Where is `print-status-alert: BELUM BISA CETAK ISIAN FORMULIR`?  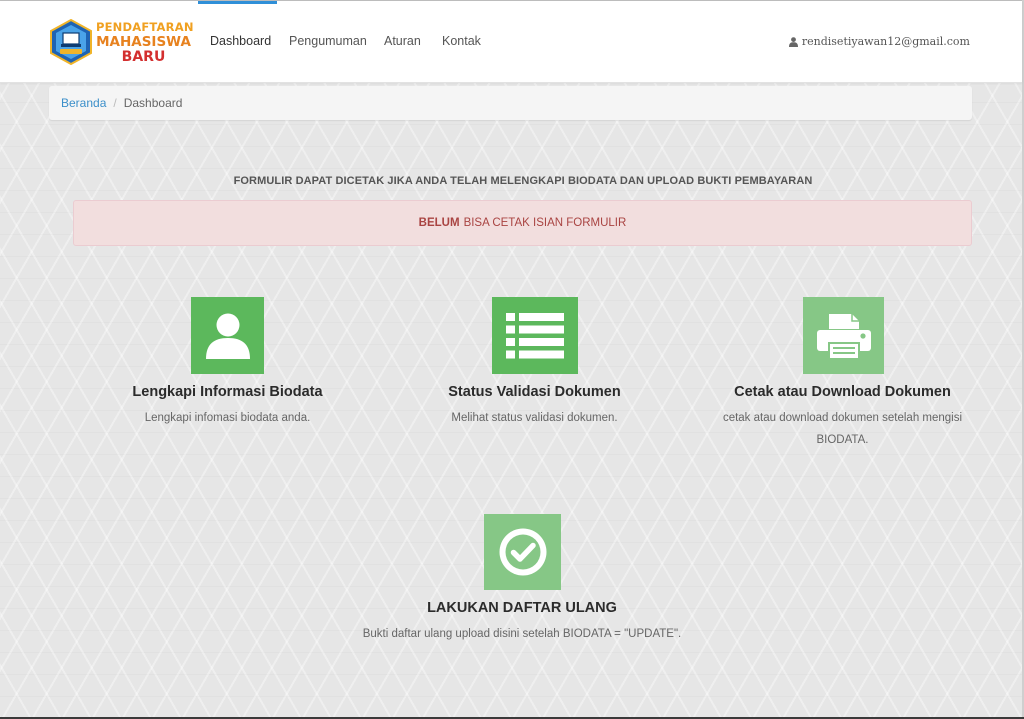
print-status-alert: BELUM BISA CETAK ISIAN FORMULIR is located at coordinates (522, 223).